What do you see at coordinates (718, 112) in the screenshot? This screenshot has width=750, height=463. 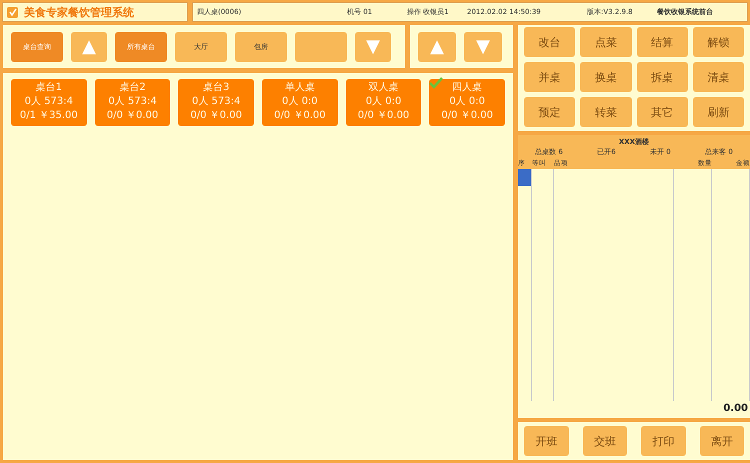 I see `action-button: 刷新` at bounding box center [718, 112].